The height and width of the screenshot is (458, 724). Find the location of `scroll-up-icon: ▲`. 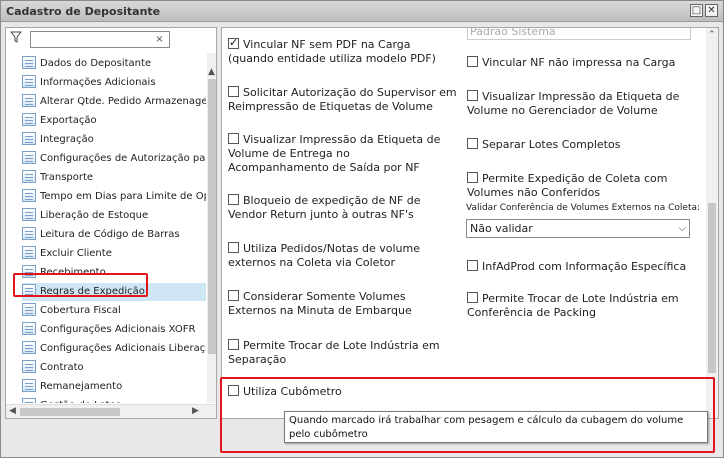

scroll-up-icon: ▲ is located at coordinates (211, 72).